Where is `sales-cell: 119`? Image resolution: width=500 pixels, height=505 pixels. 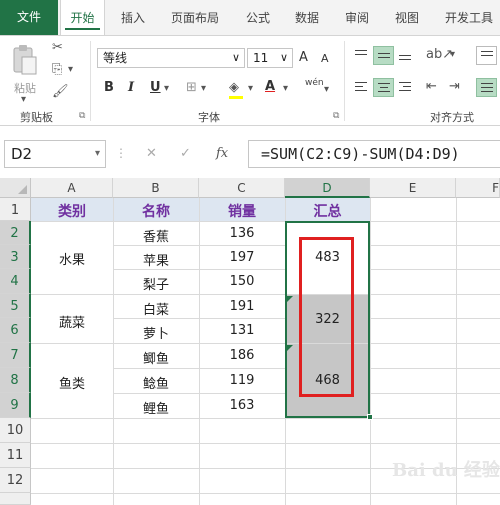 sales-cell: 119 is located at coordinates (242, 380).